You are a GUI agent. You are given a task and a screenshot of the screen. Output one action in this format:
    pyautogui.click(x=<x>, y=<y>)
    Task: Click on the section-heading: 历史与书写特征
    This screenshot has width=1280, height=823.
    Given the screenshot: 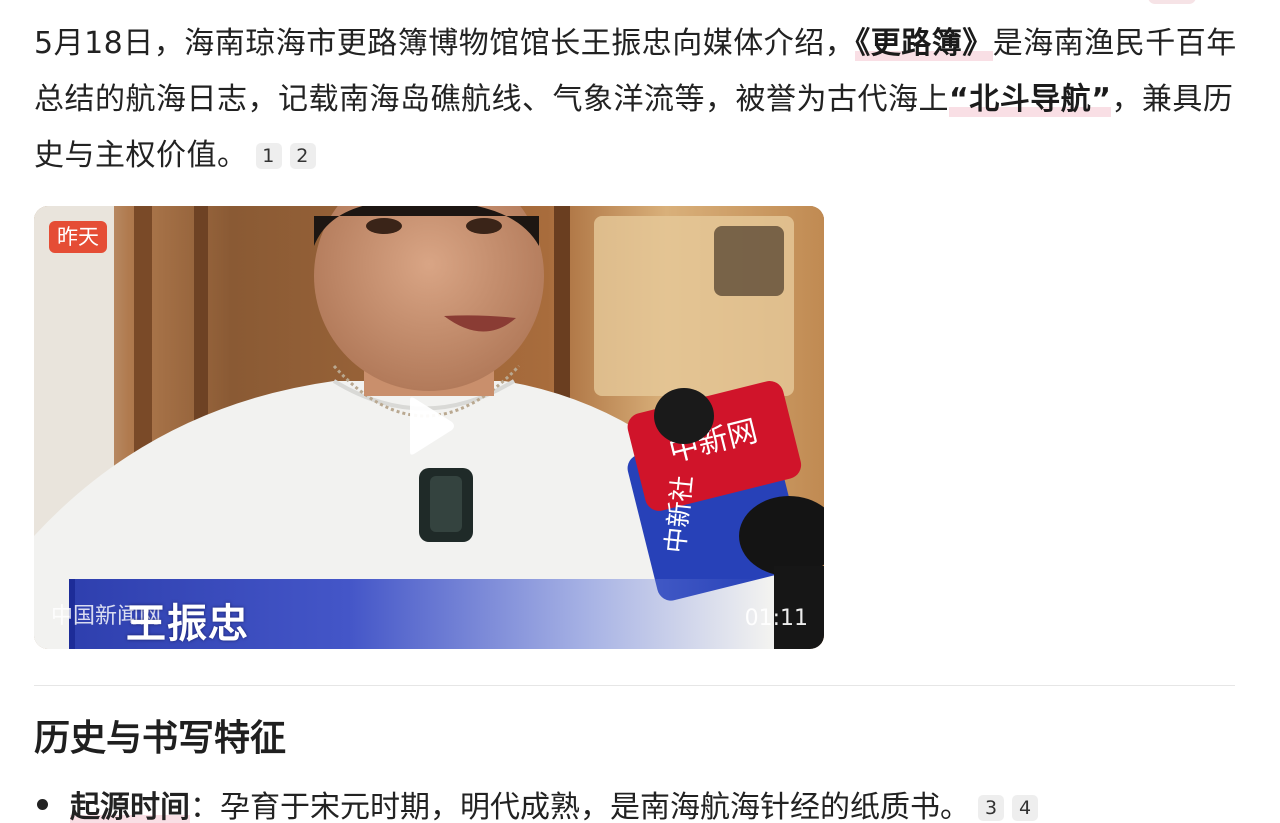 What is the action you would take?
    pyautogui.click(x=160, y=738)
    